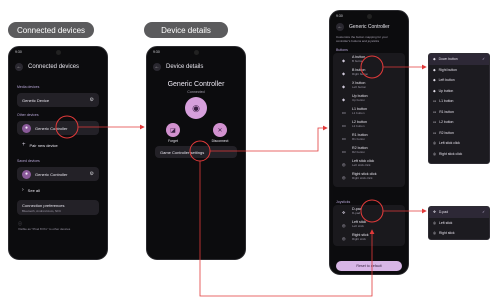 The height and width of the screenshot is (300, 500). Describe the element at coordinates (43, 145) in the screenshot. I see `pair-label: Pair new device` at that location.